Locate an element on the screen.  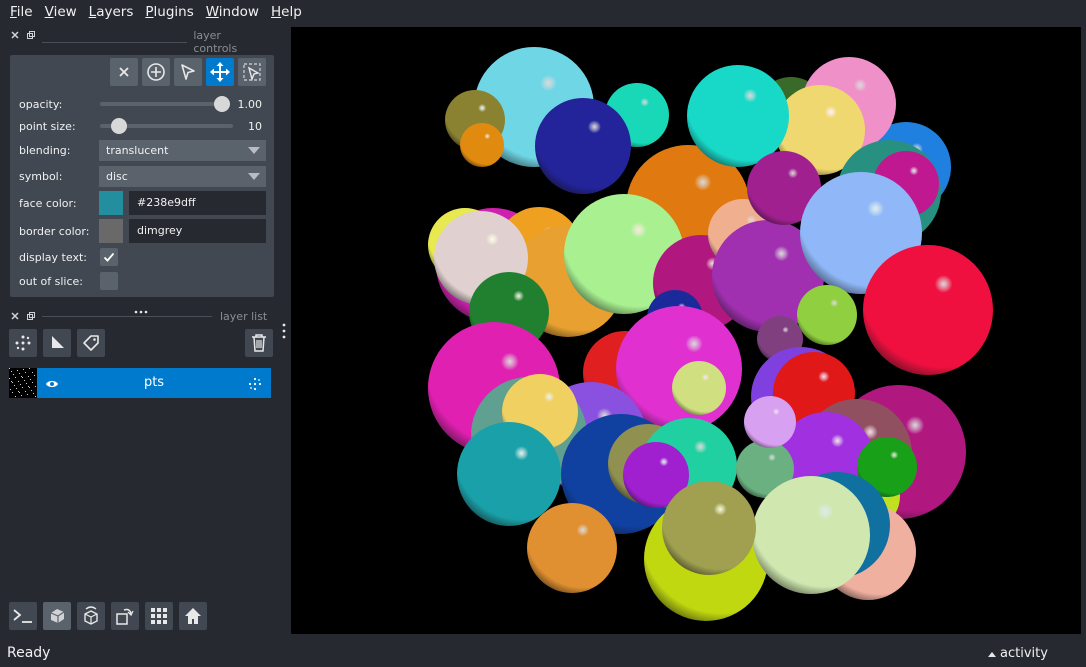
chevron-up-icon is located at coordinates (992, 654).